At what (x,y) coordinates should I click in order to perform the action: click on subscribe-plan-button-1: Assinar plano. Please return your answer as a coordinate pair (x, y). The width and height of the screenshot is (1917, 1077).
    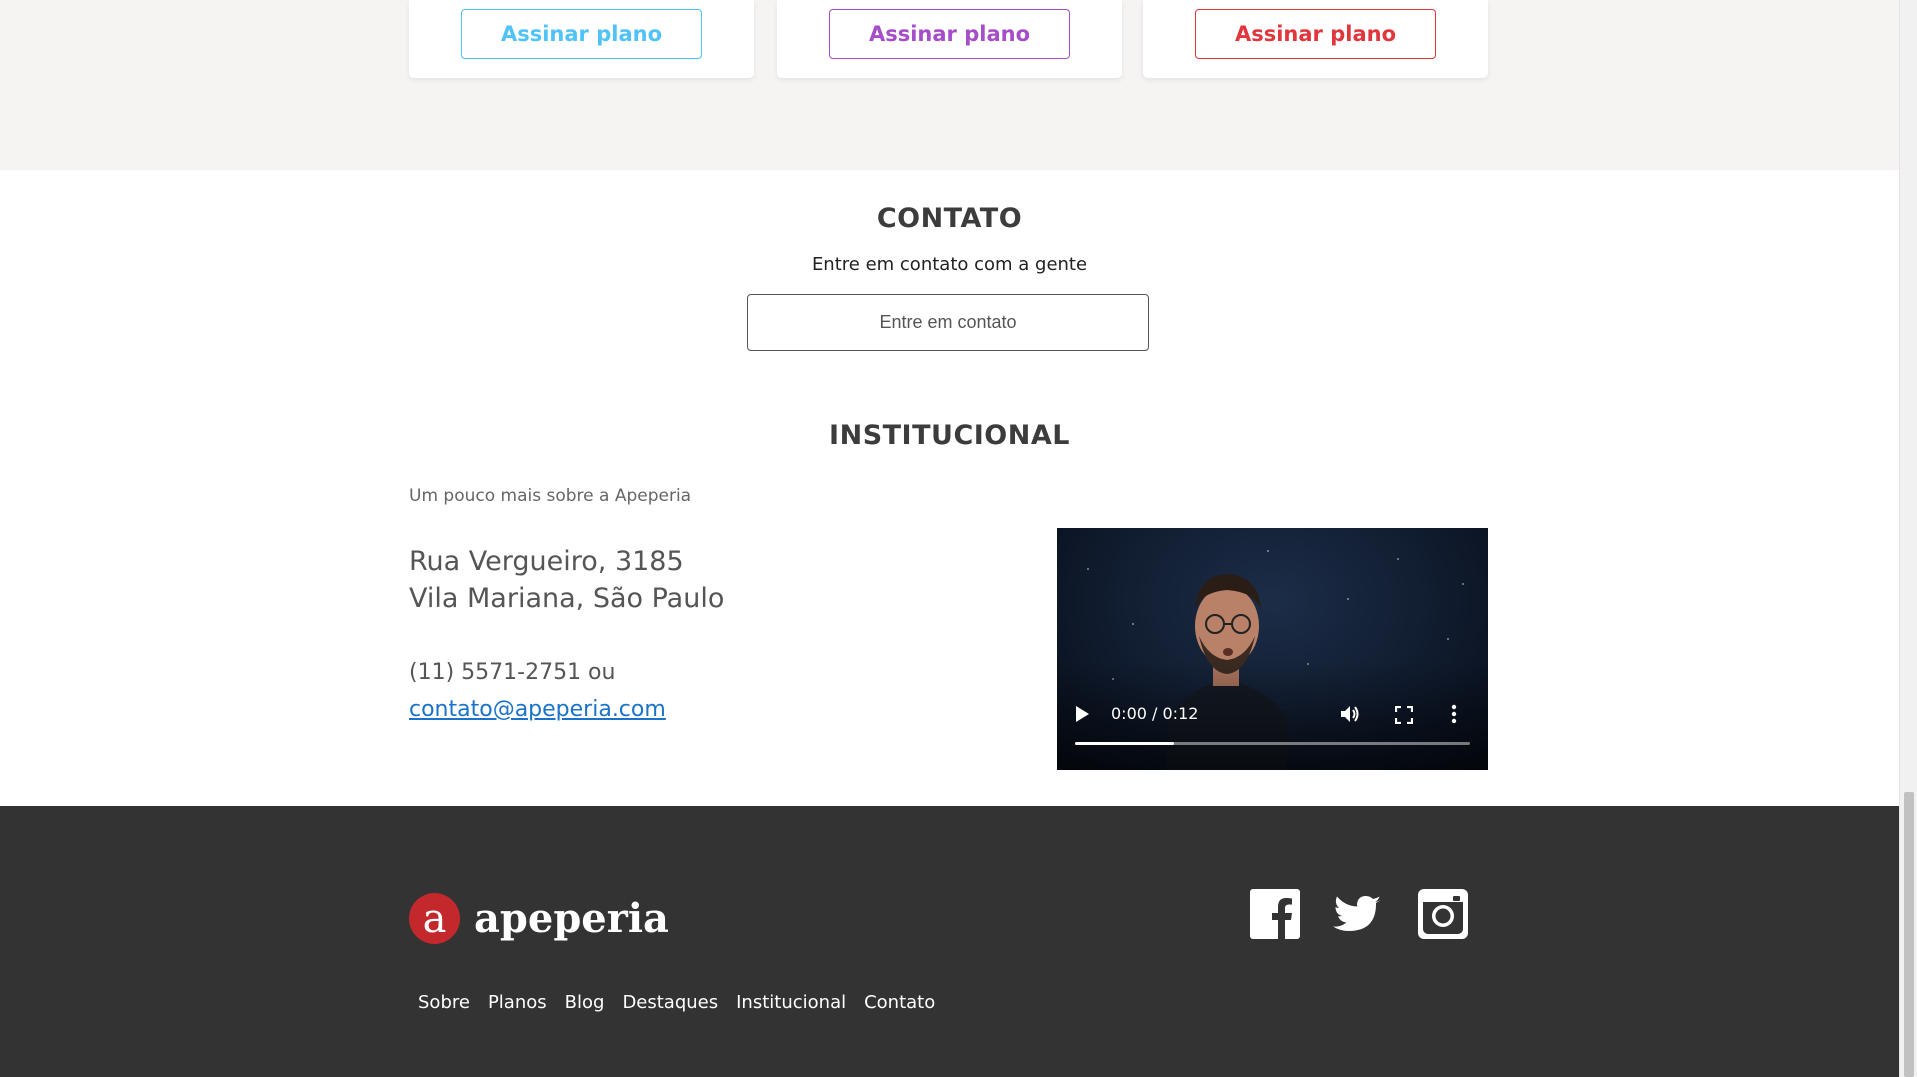
    Looking at the image, I should click on (581, 34).